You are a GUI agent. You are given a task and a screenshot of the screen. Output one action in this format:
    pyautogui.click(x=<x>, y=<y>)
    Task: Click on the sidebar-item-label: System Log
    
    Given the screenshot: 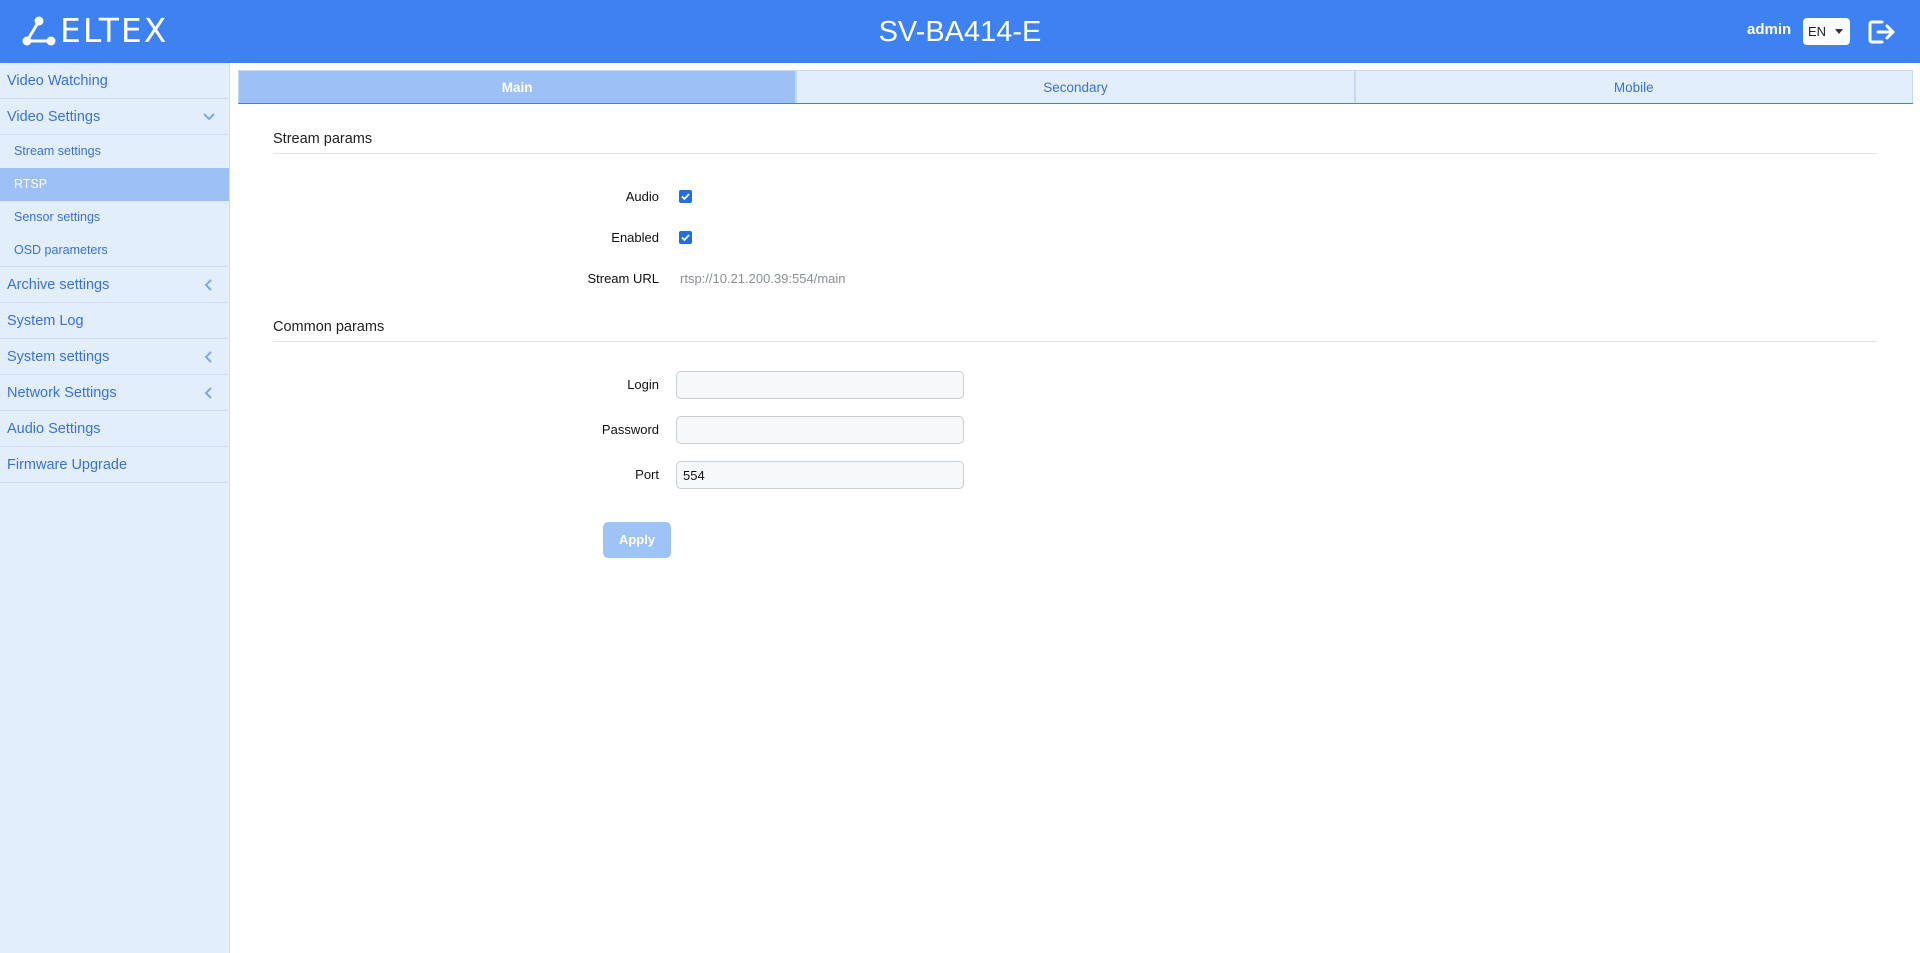 What is the action you would take?
    pyautogui.click(x=45, y=321)
    